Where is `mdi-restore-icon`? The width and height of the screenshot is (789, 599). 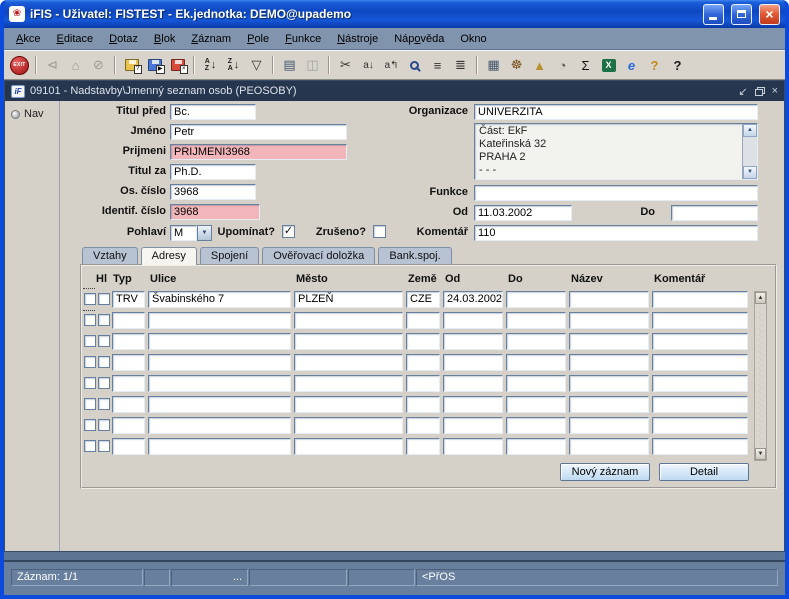 mdi-restore-icon is located at coordinates (759, 91).